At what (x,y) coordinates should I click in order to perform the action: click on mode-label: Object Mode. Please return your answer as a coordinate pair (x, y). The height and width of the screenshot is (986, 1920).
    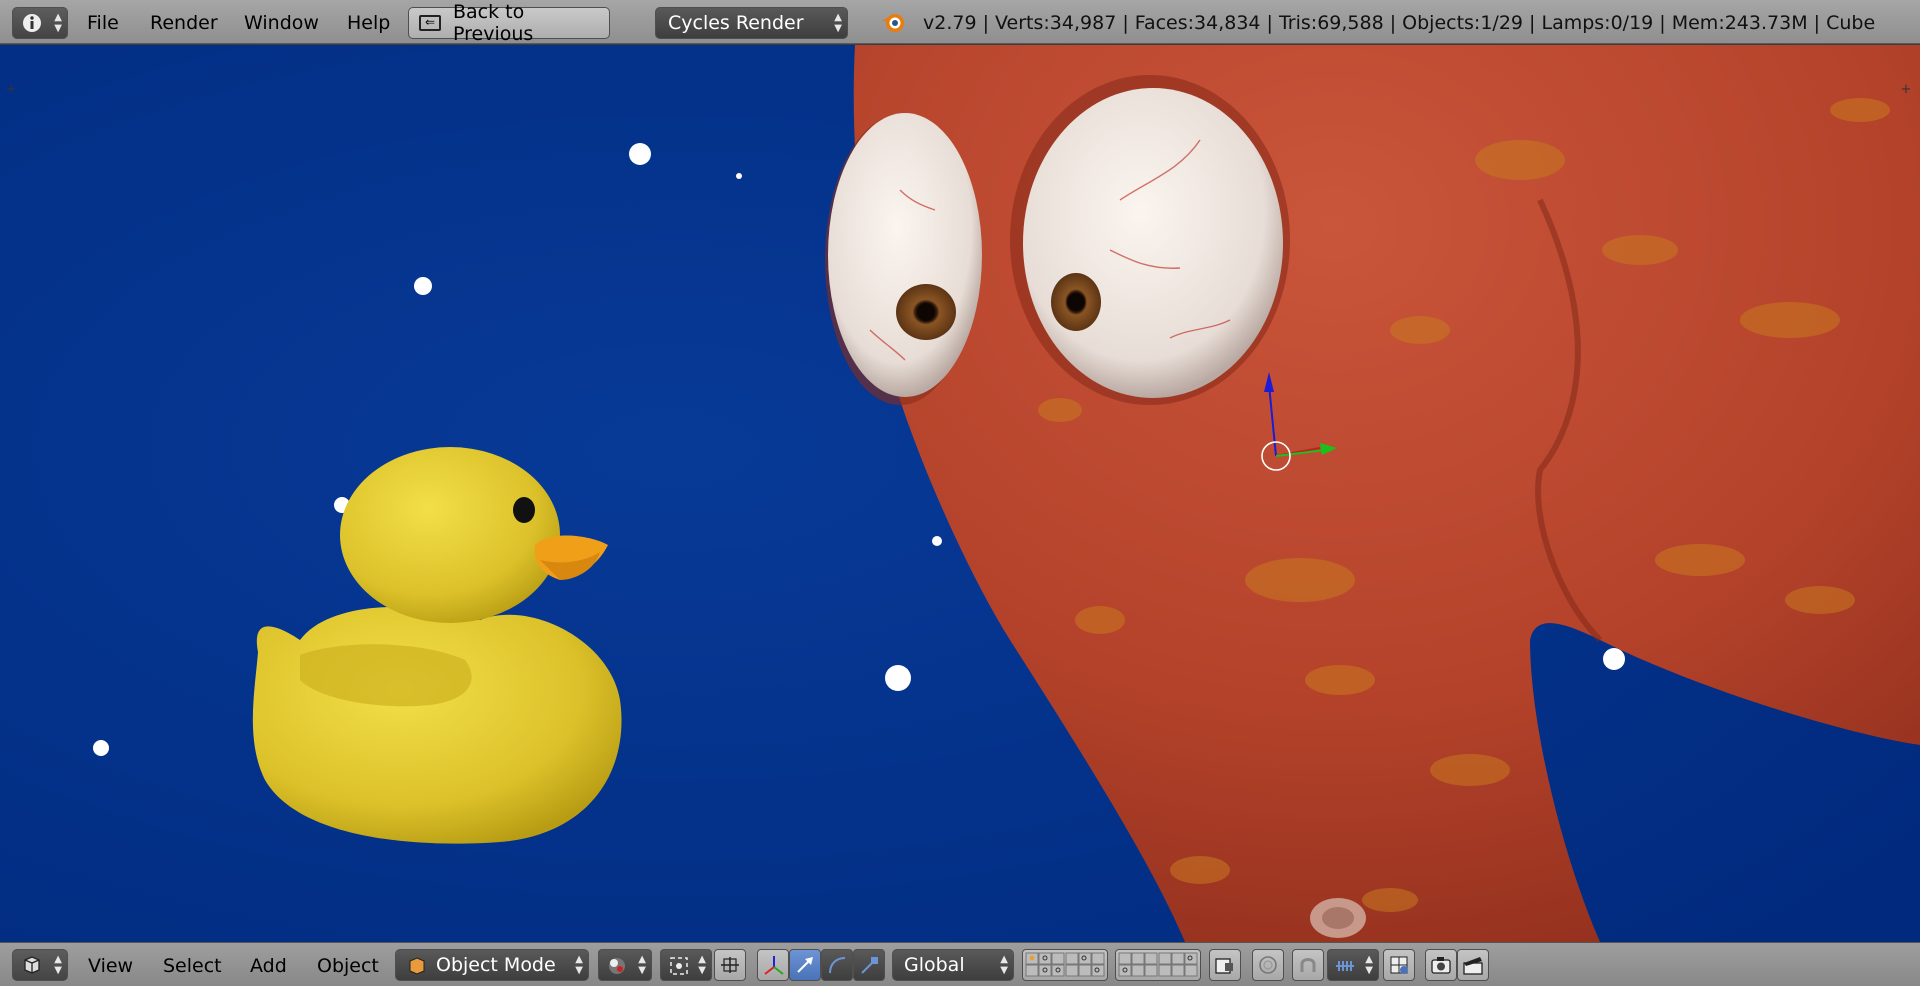
    Looking at the image, I should click on (496, 965).